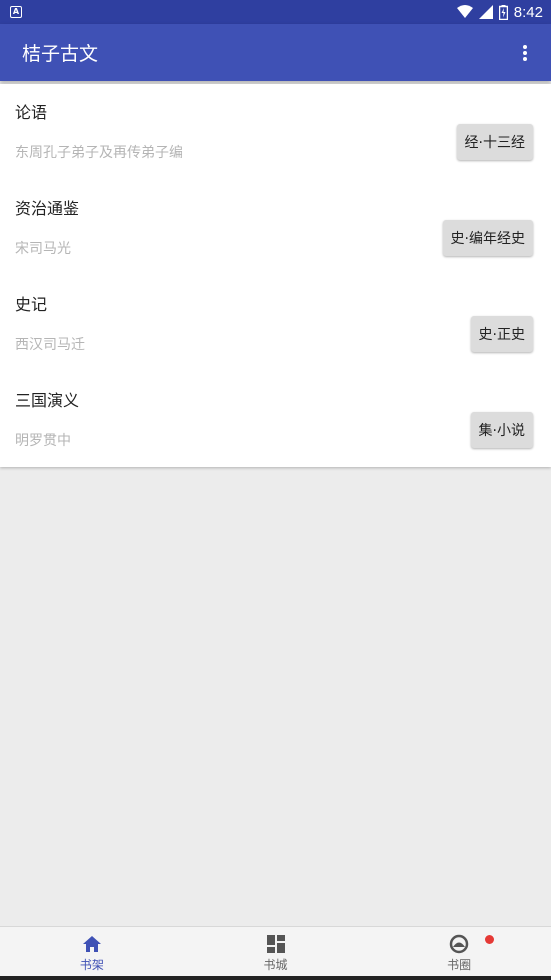 Image resolution: width=551 pixels, height=980 pixels. I want to click on book-author: 宋司马光, so click(43, 249).